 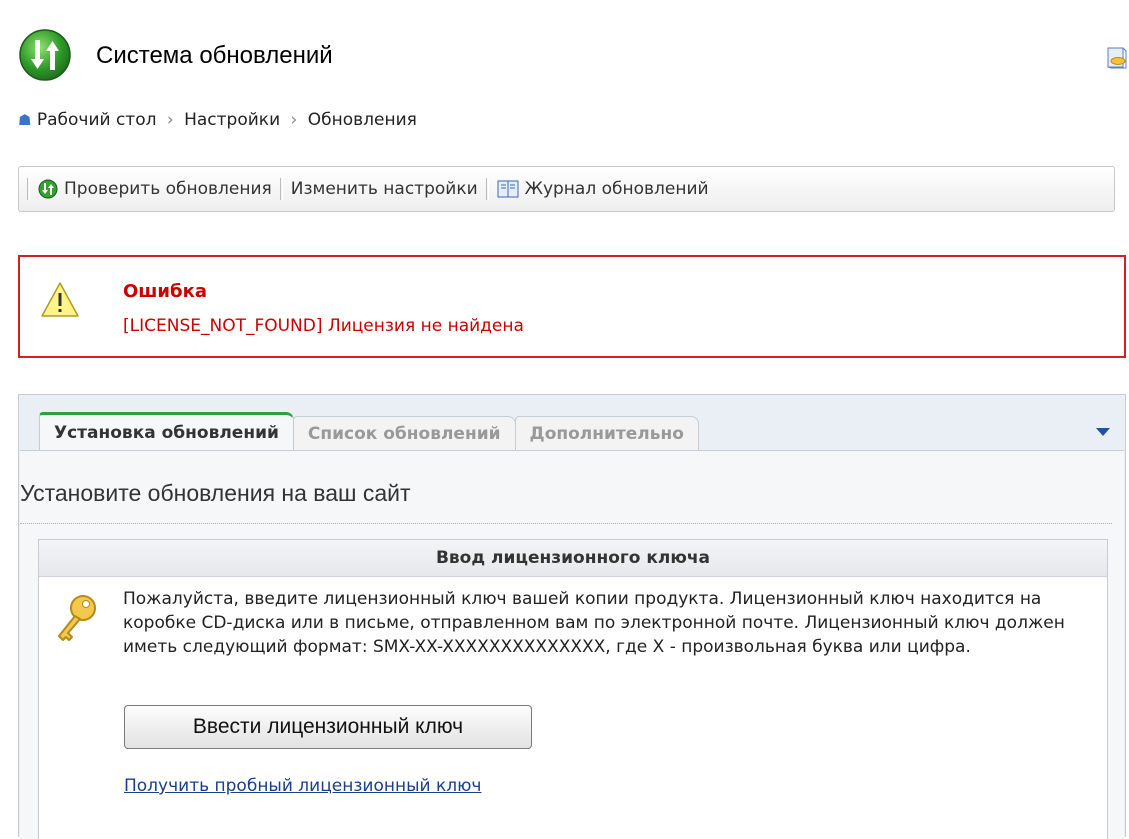 I want to click on change-settings-button: Изменить настройки, so click(x=384, y=189).